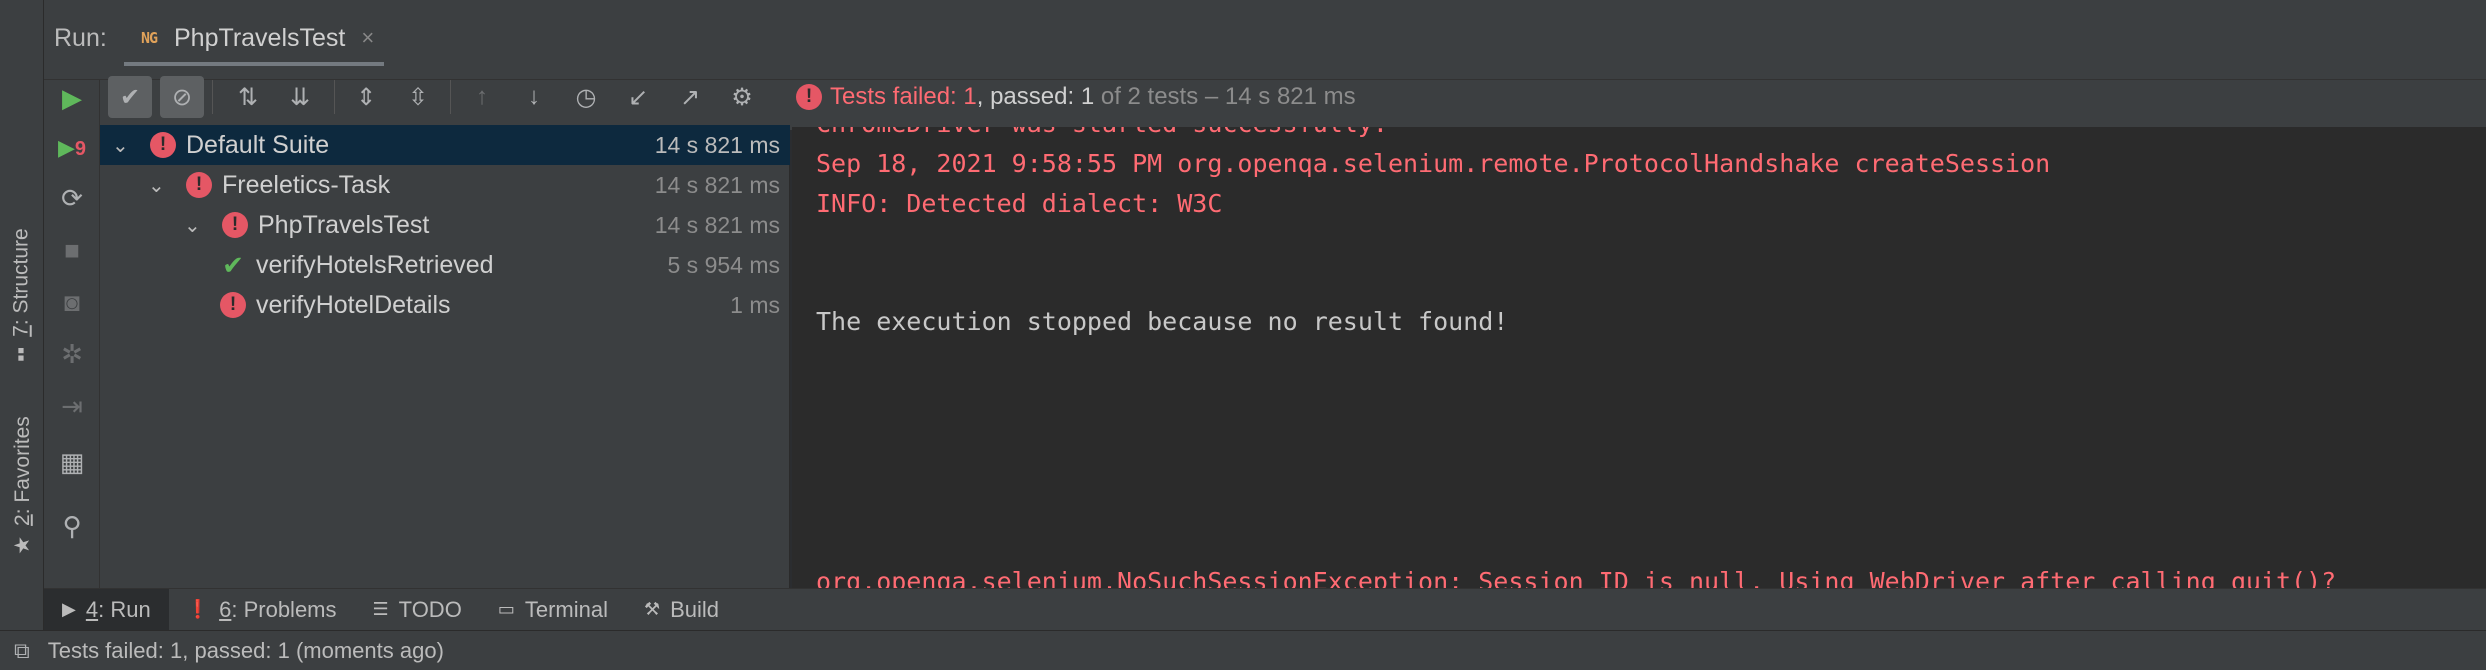 This screenshot has width=2486, height=670. Describe the element at coordinates (690, 97) in the screenshot. I see `export-tests-button: ↗` at that location.